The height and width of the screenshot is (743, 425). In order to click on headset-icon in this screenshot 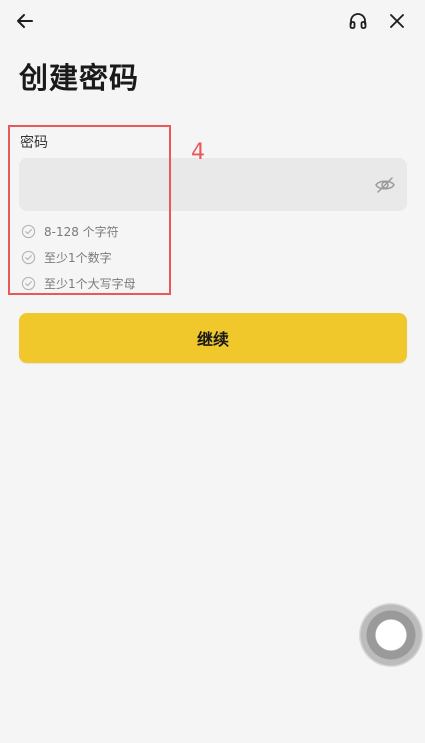, I will do `click(358, 21)`.